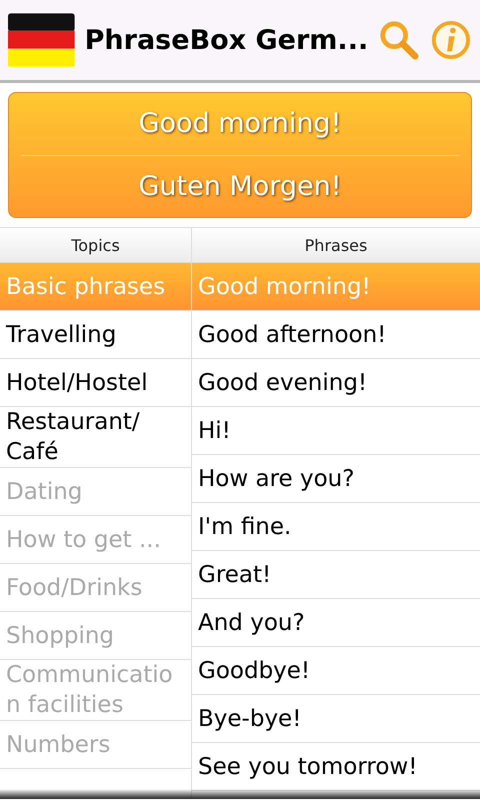 The height and width of the screenshot is (800, 480). I want to click on phrase-item: Hi!, so click(336, 431).